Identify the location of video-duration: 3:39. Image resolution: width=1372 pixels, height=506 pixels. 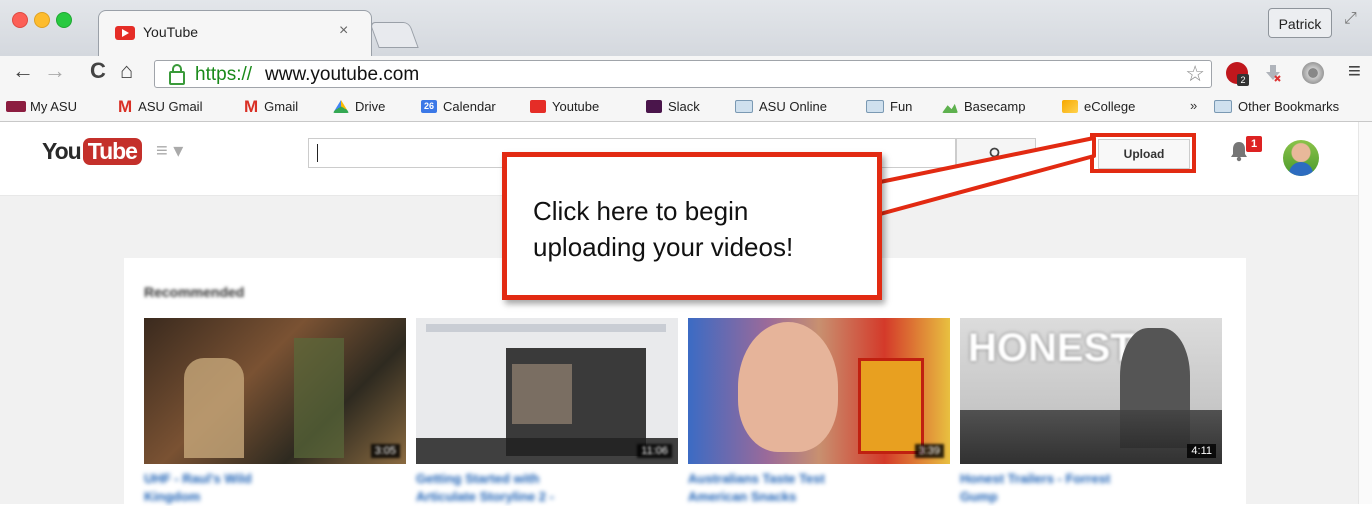
(929, 451).